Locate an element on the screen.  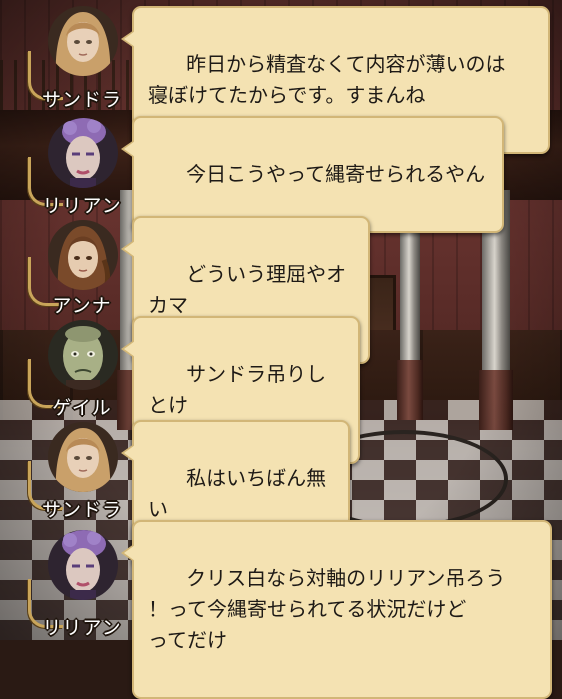
message-text: サンドラ吊りしとけ is located at coordinates (237, 389).